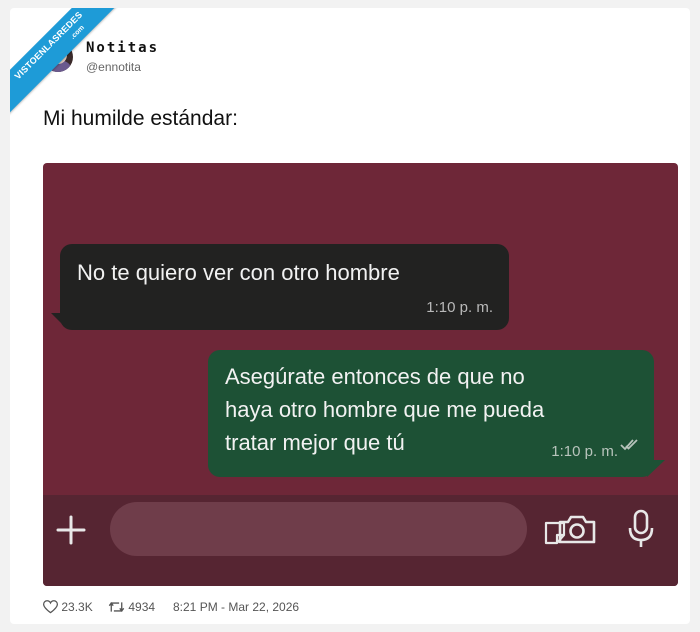 The width and height of the screenshot is (700, 632). I want to click on incoming-message-time: 1:10 p. m., so click(459, 307).